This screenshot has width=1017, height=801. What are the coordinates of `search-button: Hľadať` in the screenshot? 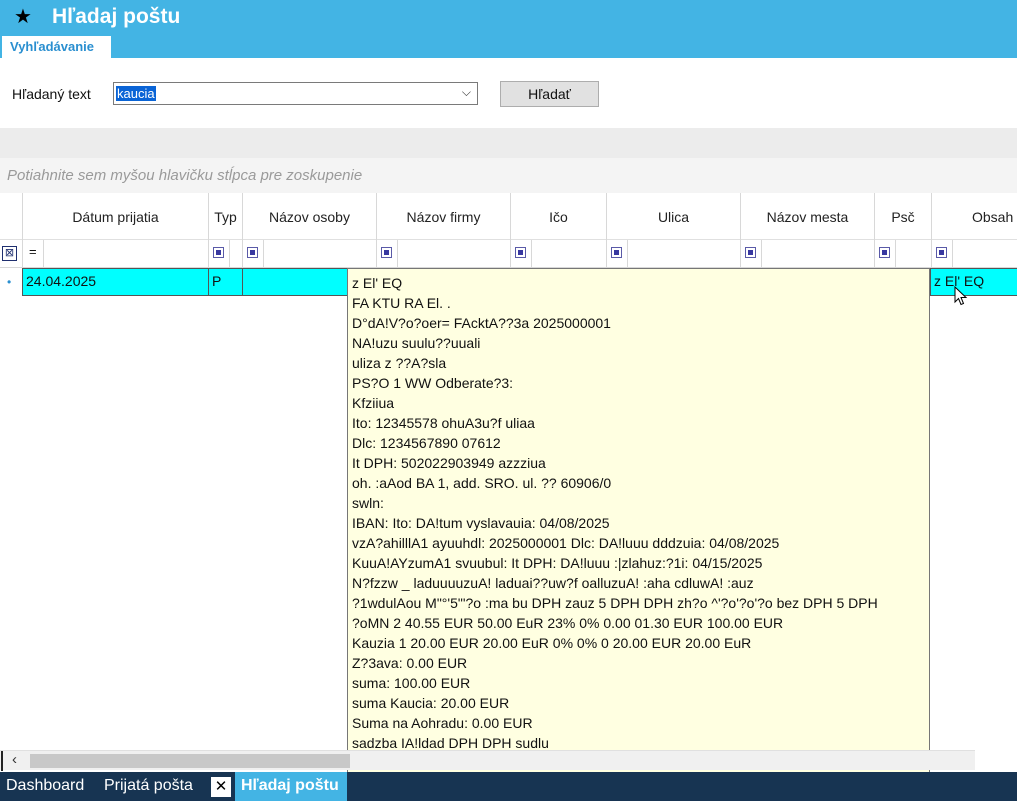 It's located at (549, 94).